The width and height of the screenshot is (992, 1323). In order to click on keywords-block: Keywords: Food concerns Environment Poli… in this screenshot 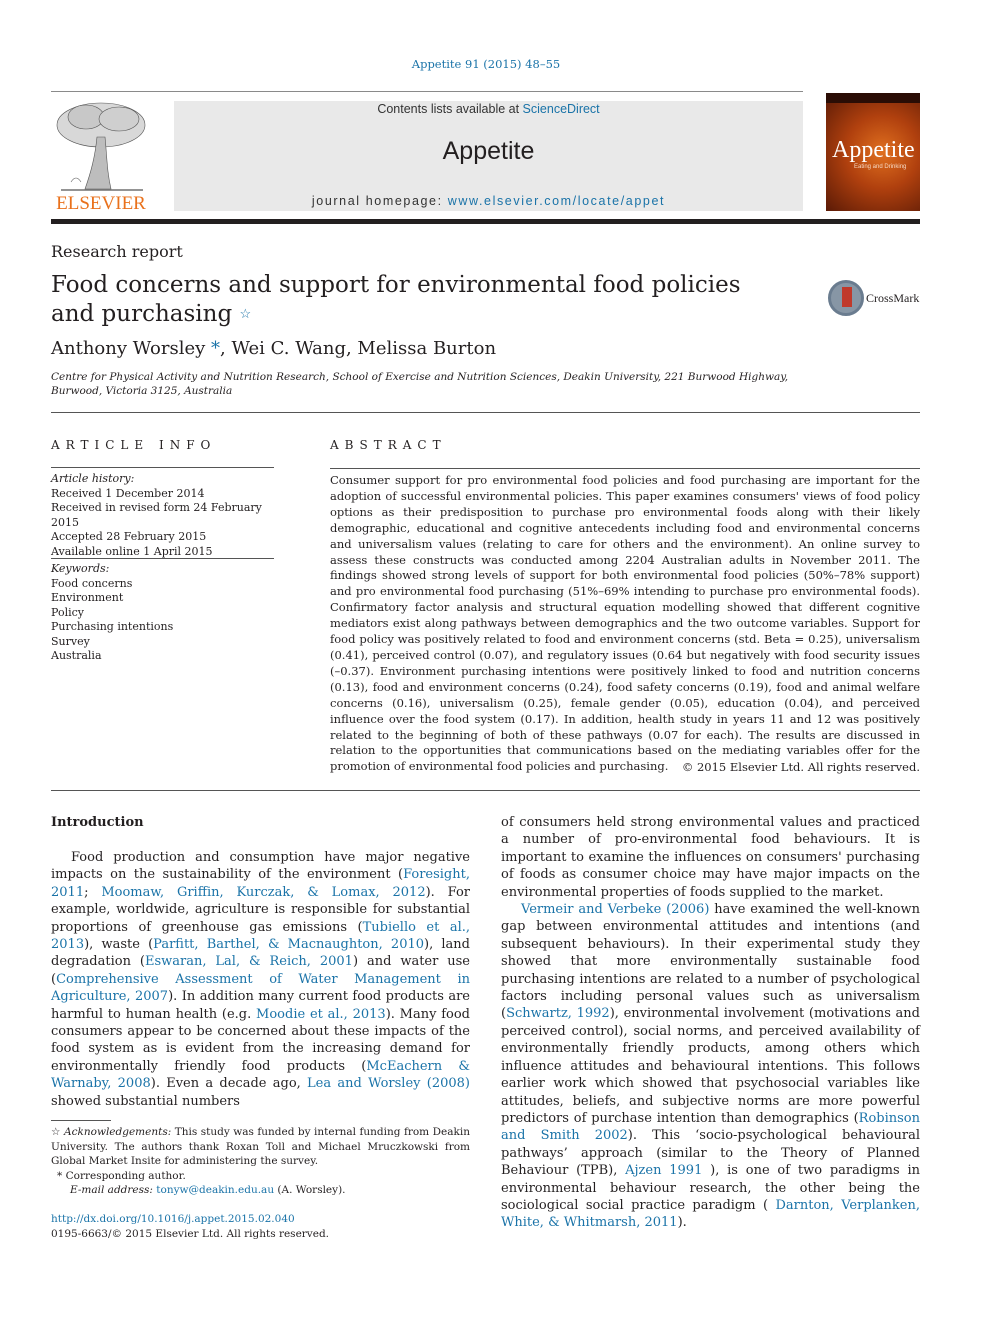, I will do `click(171, 613)`.